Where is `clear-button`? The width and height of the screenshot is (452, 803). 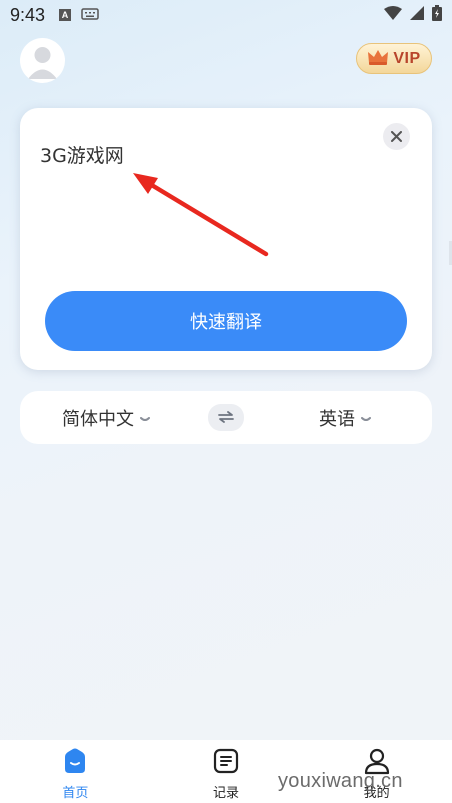 clear-button is located at coordinates (396, 136).